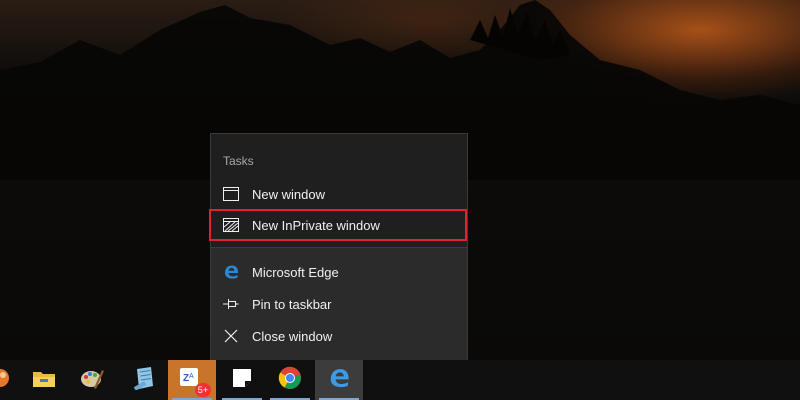 The image size is (800, 400). What do you see at coordinates (288, 194) in the screenshot?
I see `new-window-label: New window` at bounding box center [288, 194].